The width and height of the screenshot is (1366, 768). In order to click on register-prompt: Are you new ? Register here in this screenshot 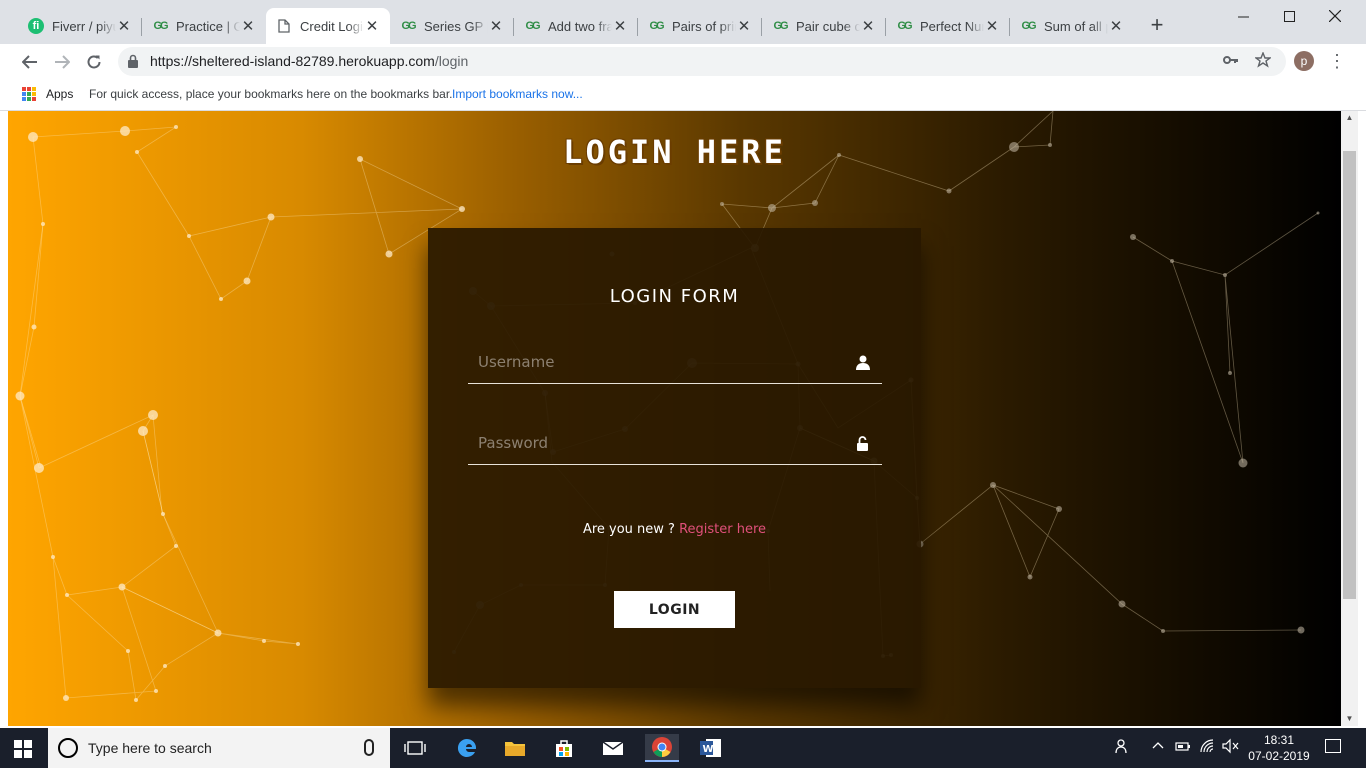, I will do `click(674, 529)`.